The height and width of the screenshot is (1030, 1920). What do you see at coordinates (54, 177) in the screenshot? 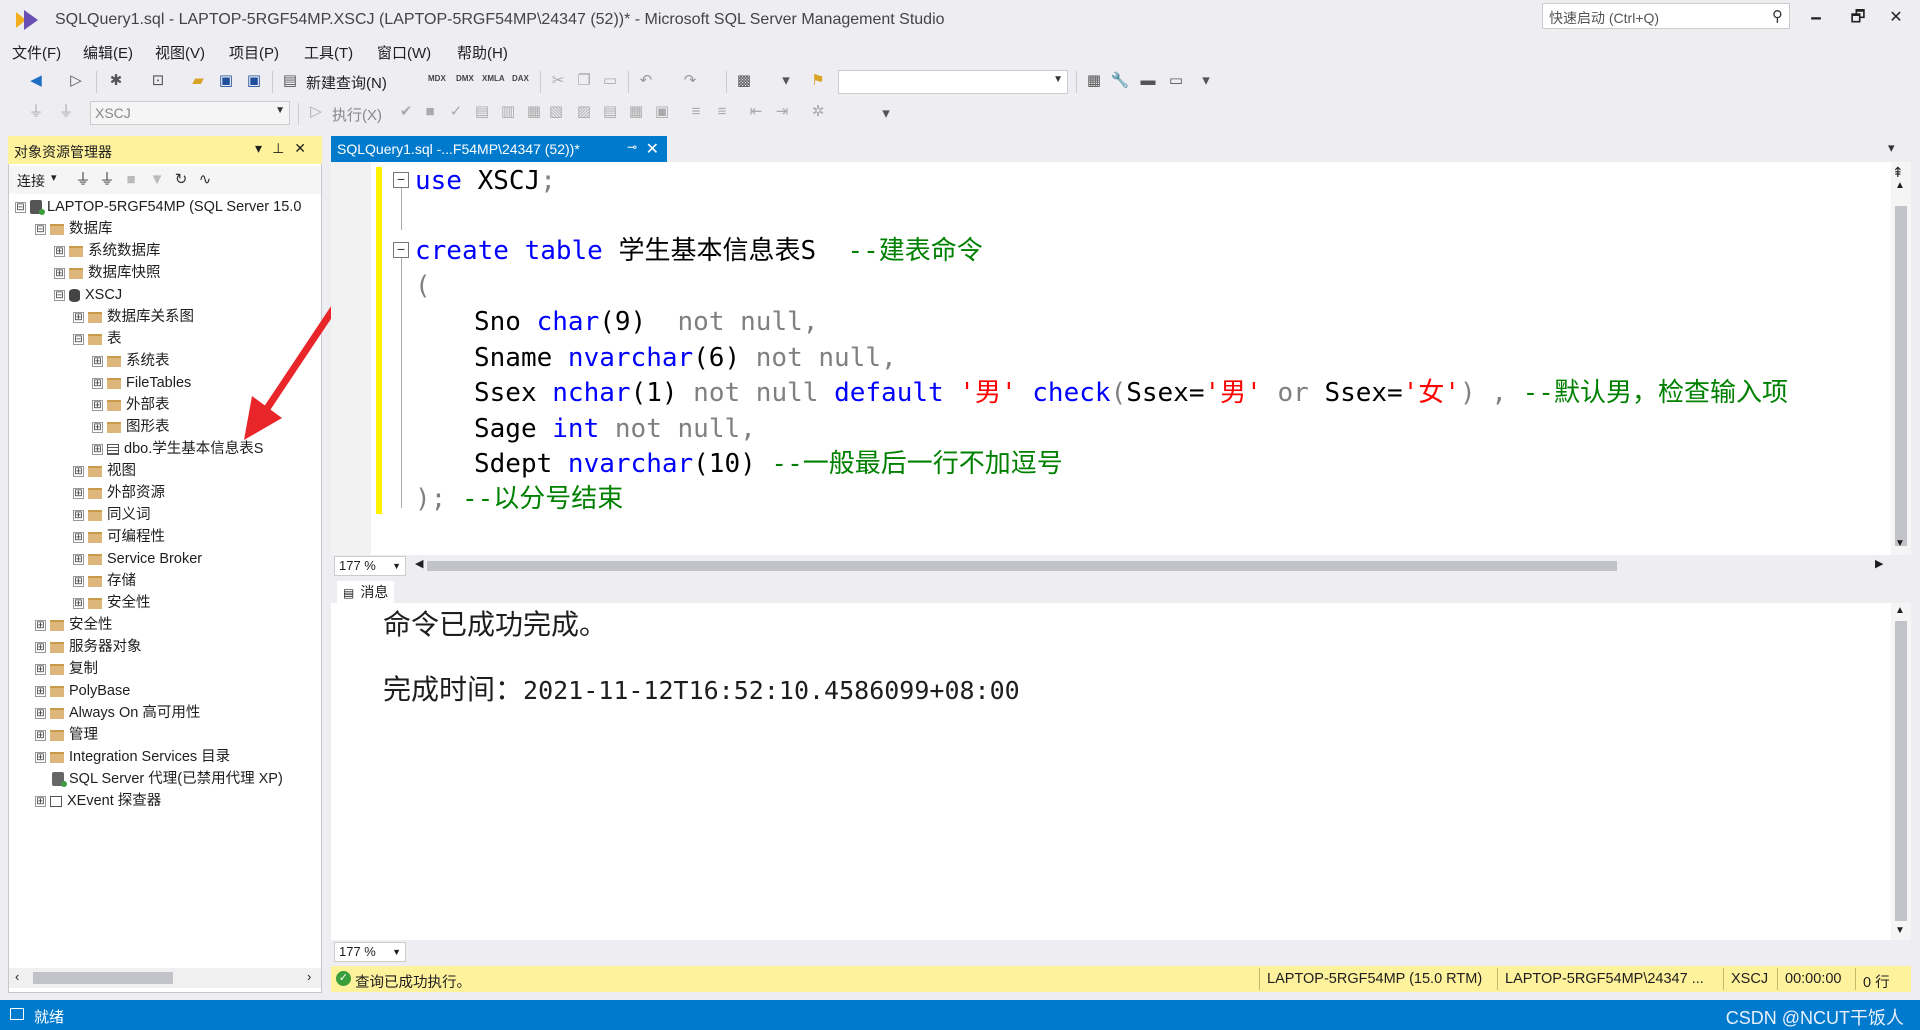
I see `chevron-down-icon: ▾` at bounding box center [54, 177].